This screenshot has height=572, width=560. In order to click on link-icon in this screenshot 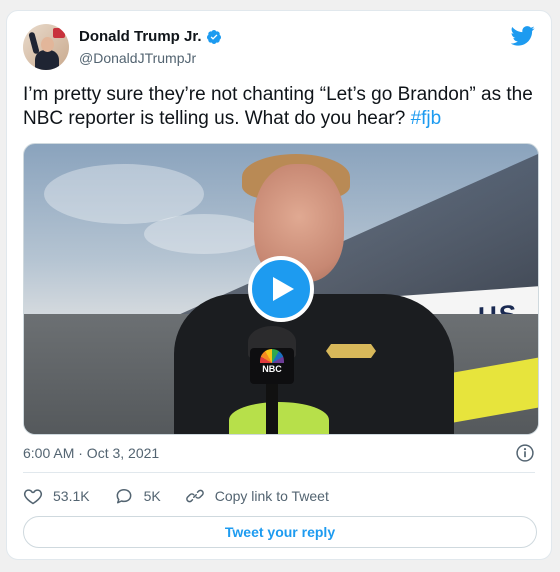, I will do `click(194, 496)`.